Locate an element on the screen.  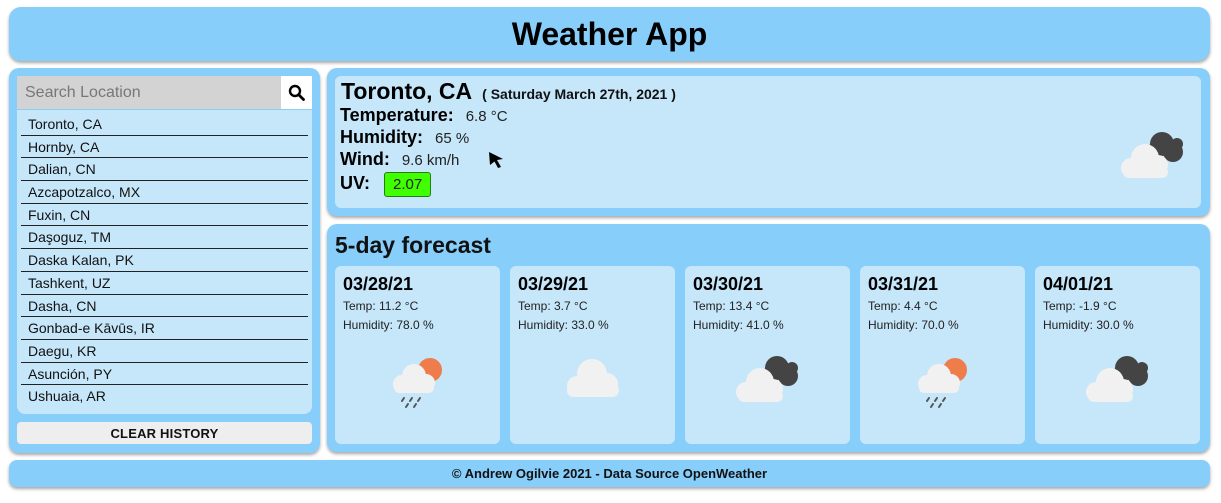
clear-history-button: CLEAR HISTORY is located at coordinates (164, 433).